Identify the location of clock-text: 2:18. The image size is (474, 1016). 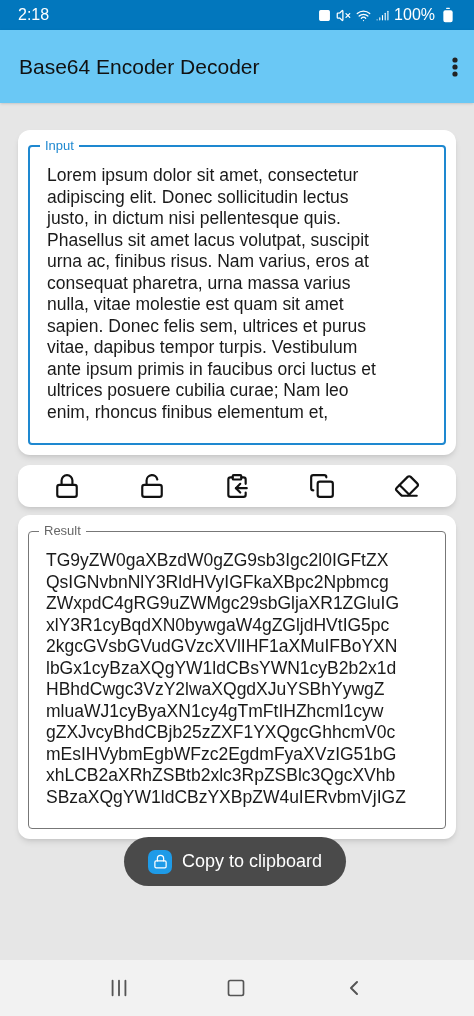
(34, 15).